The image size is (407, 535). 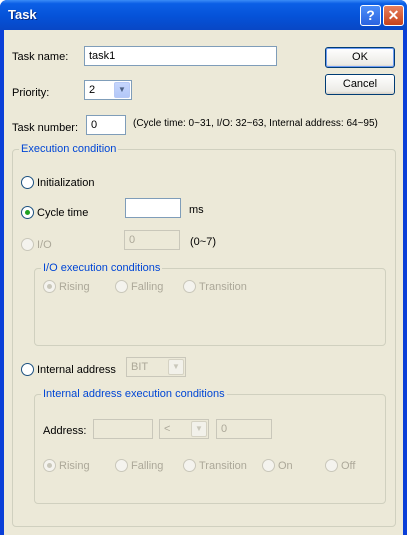 I want to click on window-title: Task, so click(x=22, y=14).